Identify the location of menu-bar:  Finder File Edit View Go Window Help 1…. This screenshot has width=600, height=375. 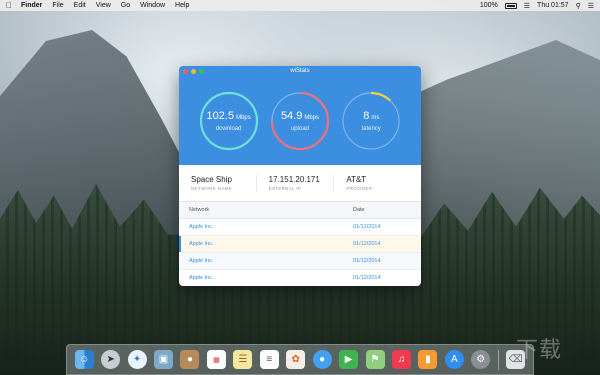
(300, 5).